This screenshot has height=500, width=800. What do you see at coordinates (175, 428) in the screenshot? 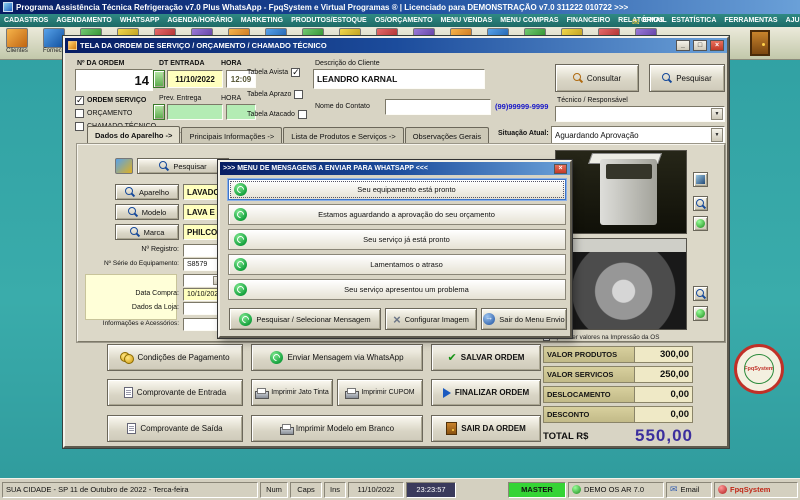
I see `comprovante-saida-button: Comprovante de Saída` at bounding box center [175, 428].